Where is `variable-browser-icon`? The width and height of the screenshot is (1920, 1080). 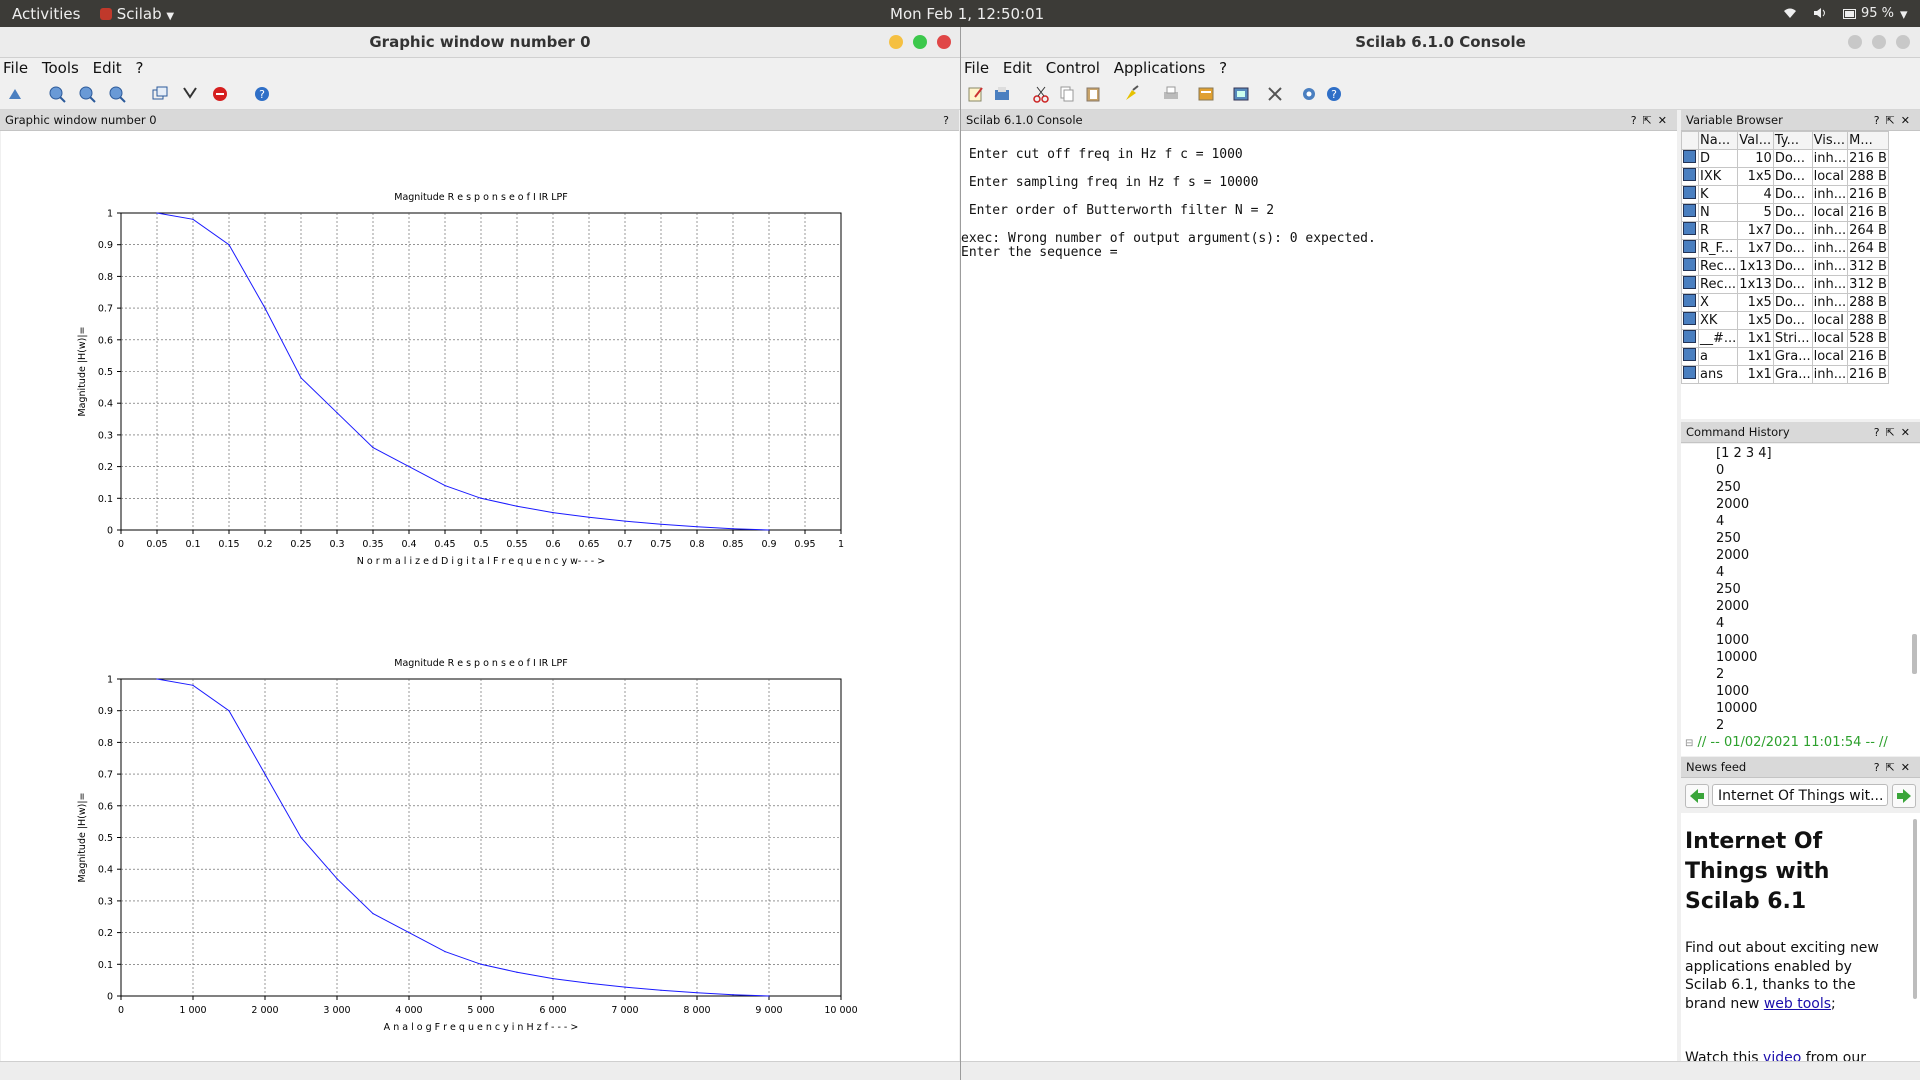 variable-browser-icon is located at coordinates (1206, 94).